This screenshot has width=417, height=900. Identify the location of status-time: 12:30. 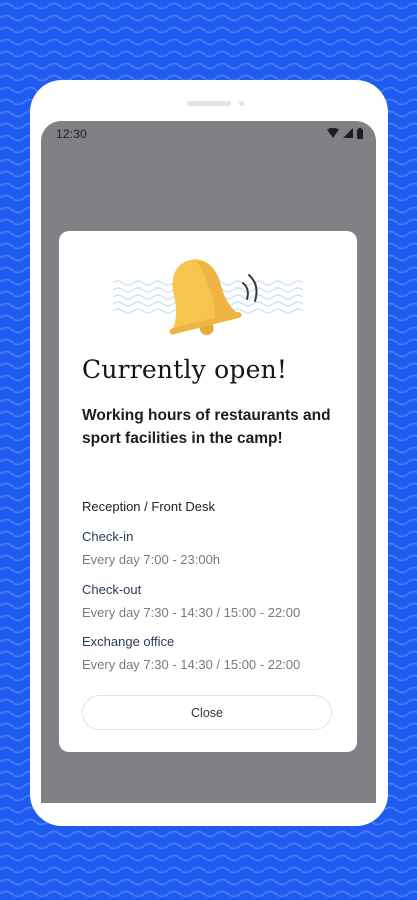
(72, 134).